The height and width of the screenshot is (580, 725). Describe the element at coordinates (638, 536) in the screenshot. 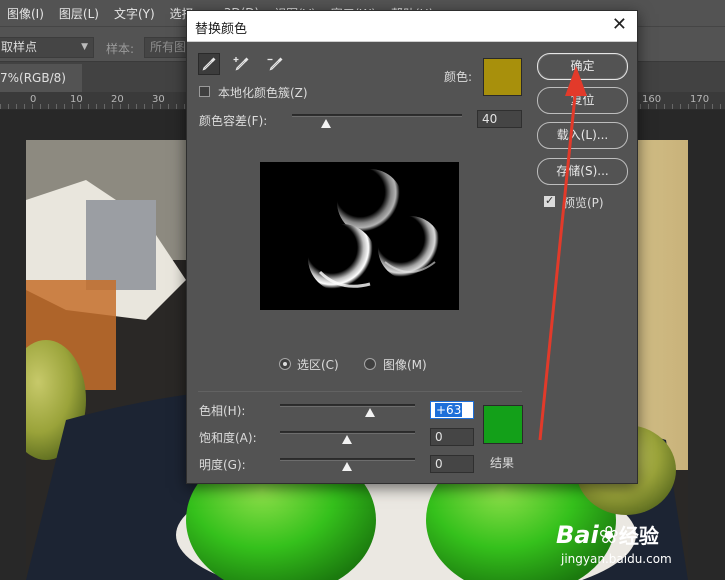

I see `watermark-brand-suffix: 经验` at that location.